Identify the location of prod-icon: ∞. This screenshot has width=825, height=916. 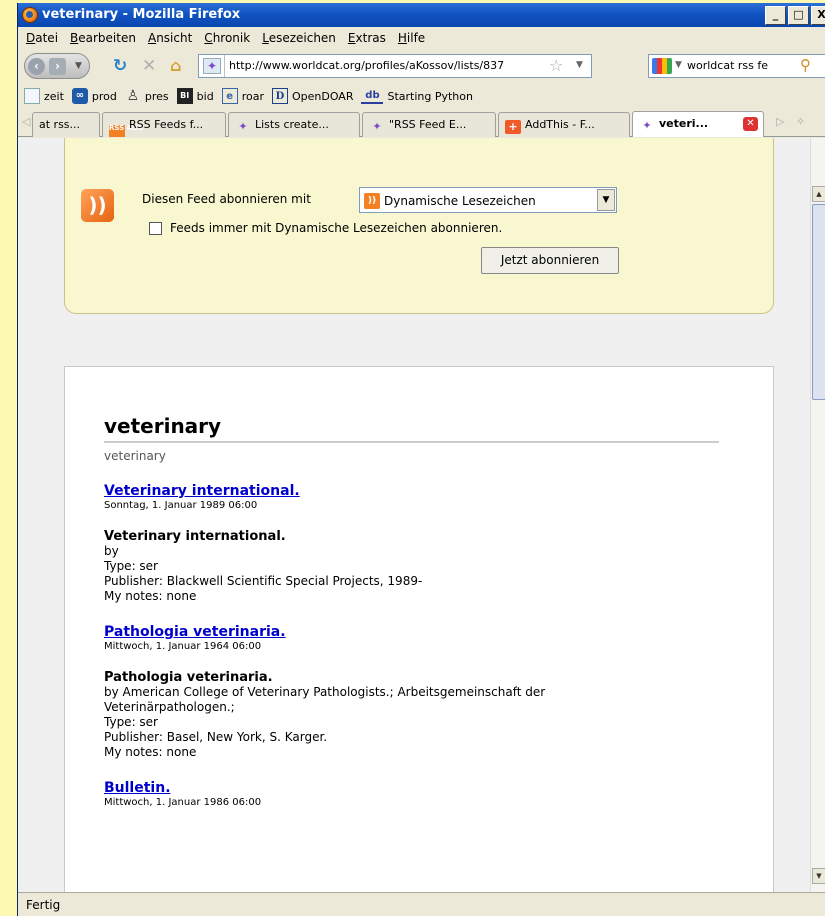
(79, 96).